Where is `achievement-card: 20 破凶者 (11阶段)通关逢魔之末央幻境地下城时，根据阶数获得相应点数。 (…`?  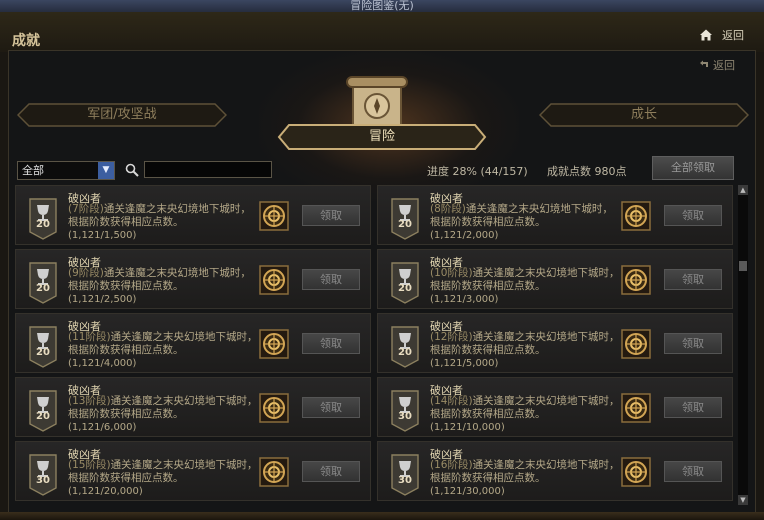 achievement-card: 20 破凶者 (11阶段)通关逢魔之末央幻境地下城时，根据阶数获得相应点数。 (… is located at coordinates (193, 343).